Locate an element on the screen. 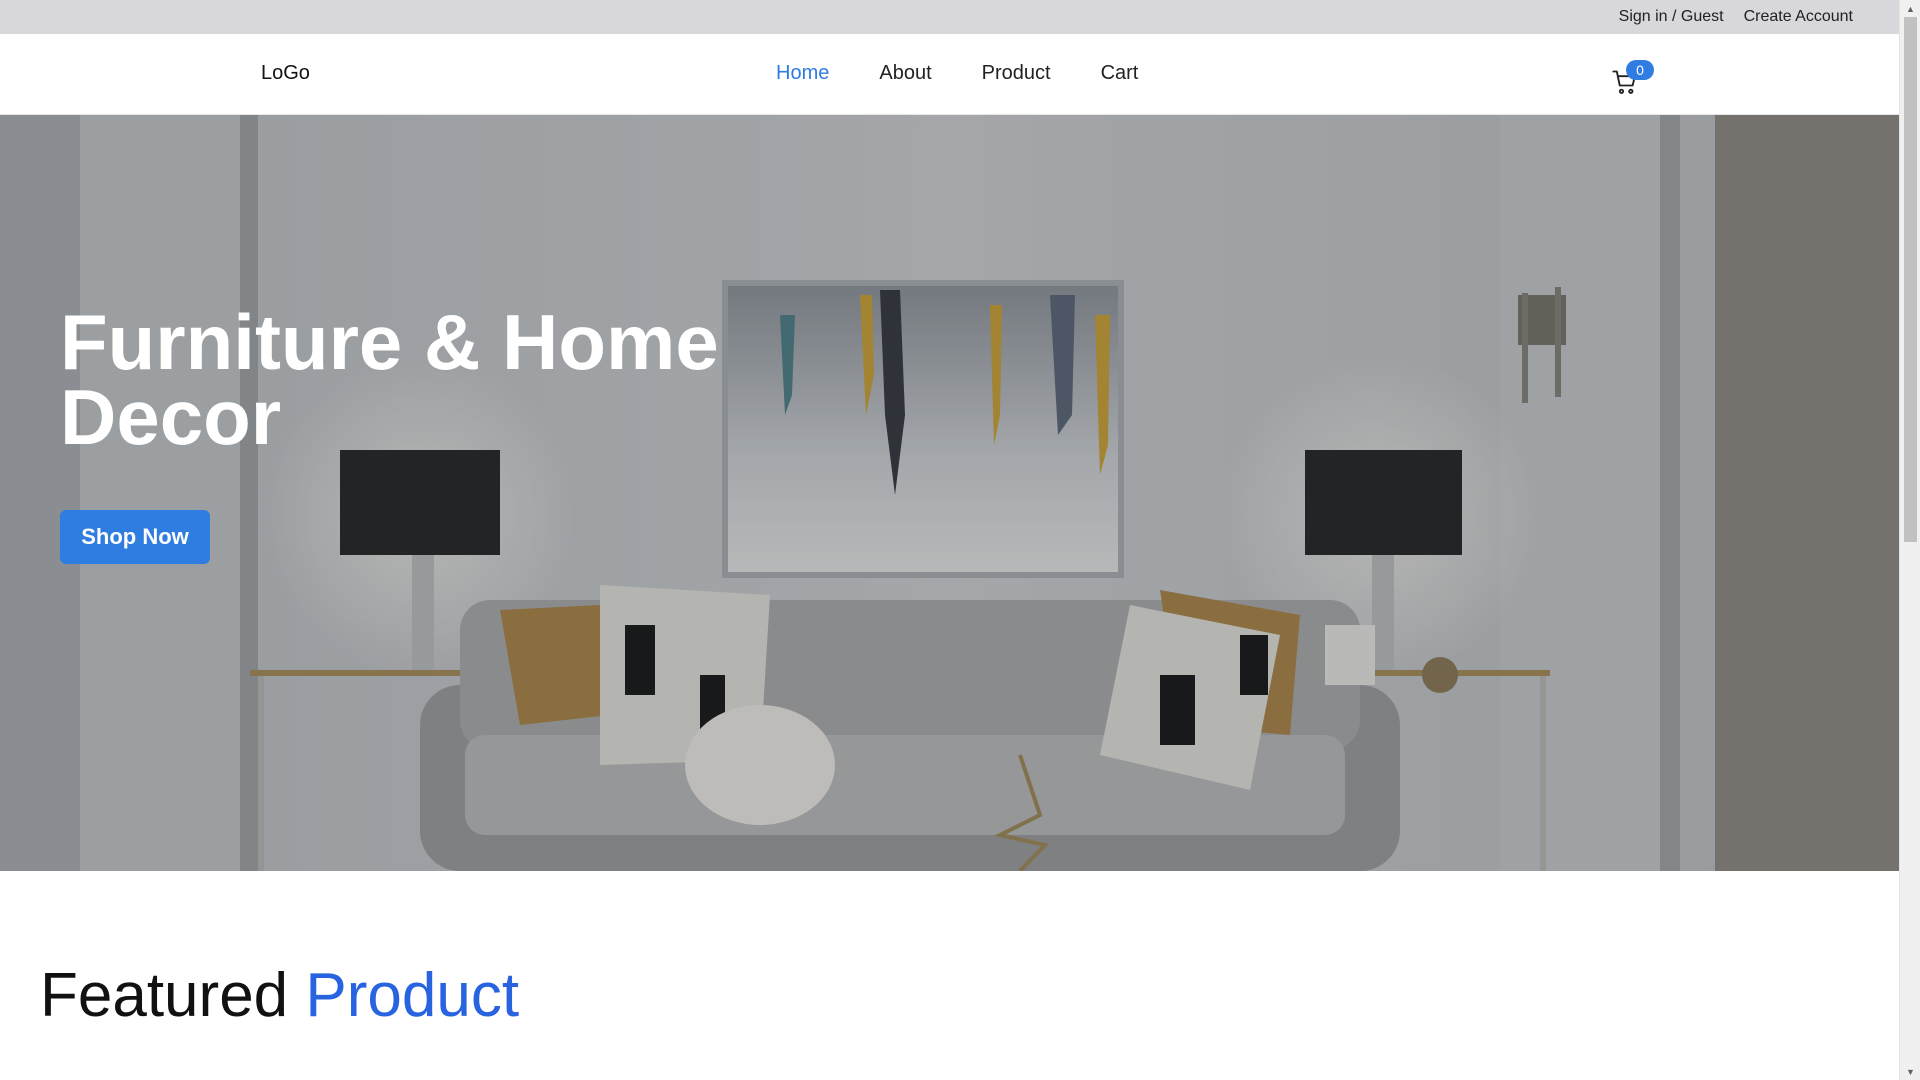 The width and height of the screenshot is (1920, 1080). cart-count-badge: 0 is located at coordinates (1640, 70).